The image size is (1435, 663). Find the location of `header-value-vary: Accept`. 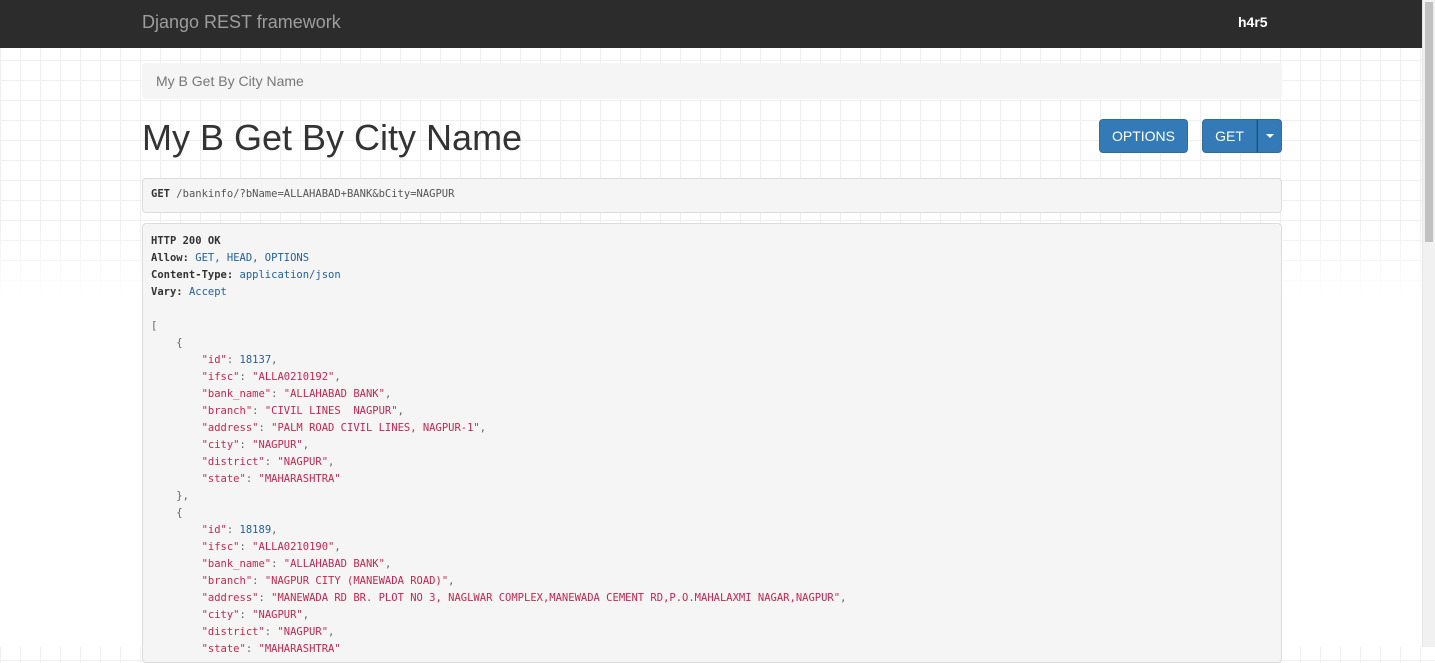

header-value-vary: Accept is located at coordinates (207, 292).